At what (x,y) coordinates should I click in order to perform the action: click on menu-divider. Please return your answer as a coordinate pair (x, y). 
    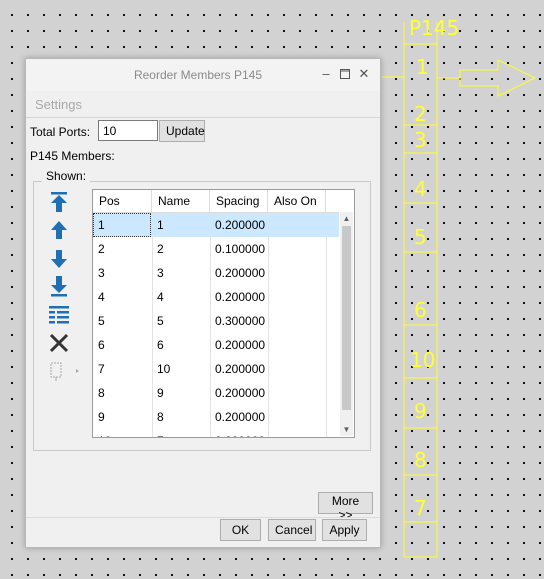
    Looking at the image, I should click on (203, 117).